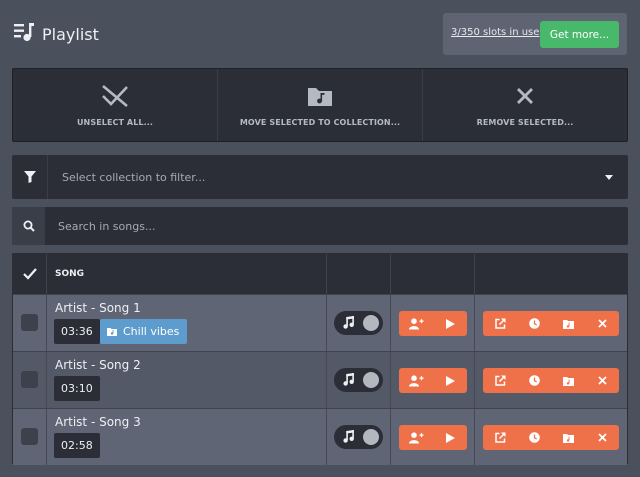 The image size is (640, 477). What do you see at coordinates (24, 34) in the screenshot?
I see `playlist-icon` at bounding box center [24, 34].